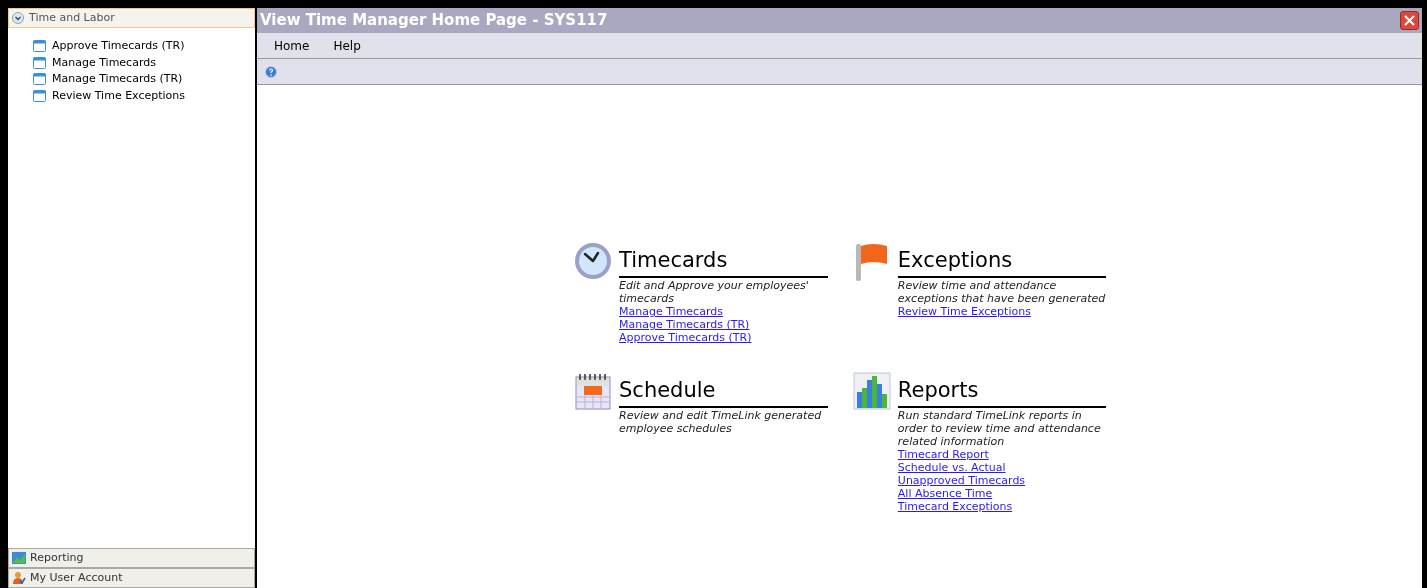 Image resolution: width=1427 pixels, height=588 pixels. Describe the element at coordinates (292, 45) in the screenshot. I see `menu-item: Home` at that location.